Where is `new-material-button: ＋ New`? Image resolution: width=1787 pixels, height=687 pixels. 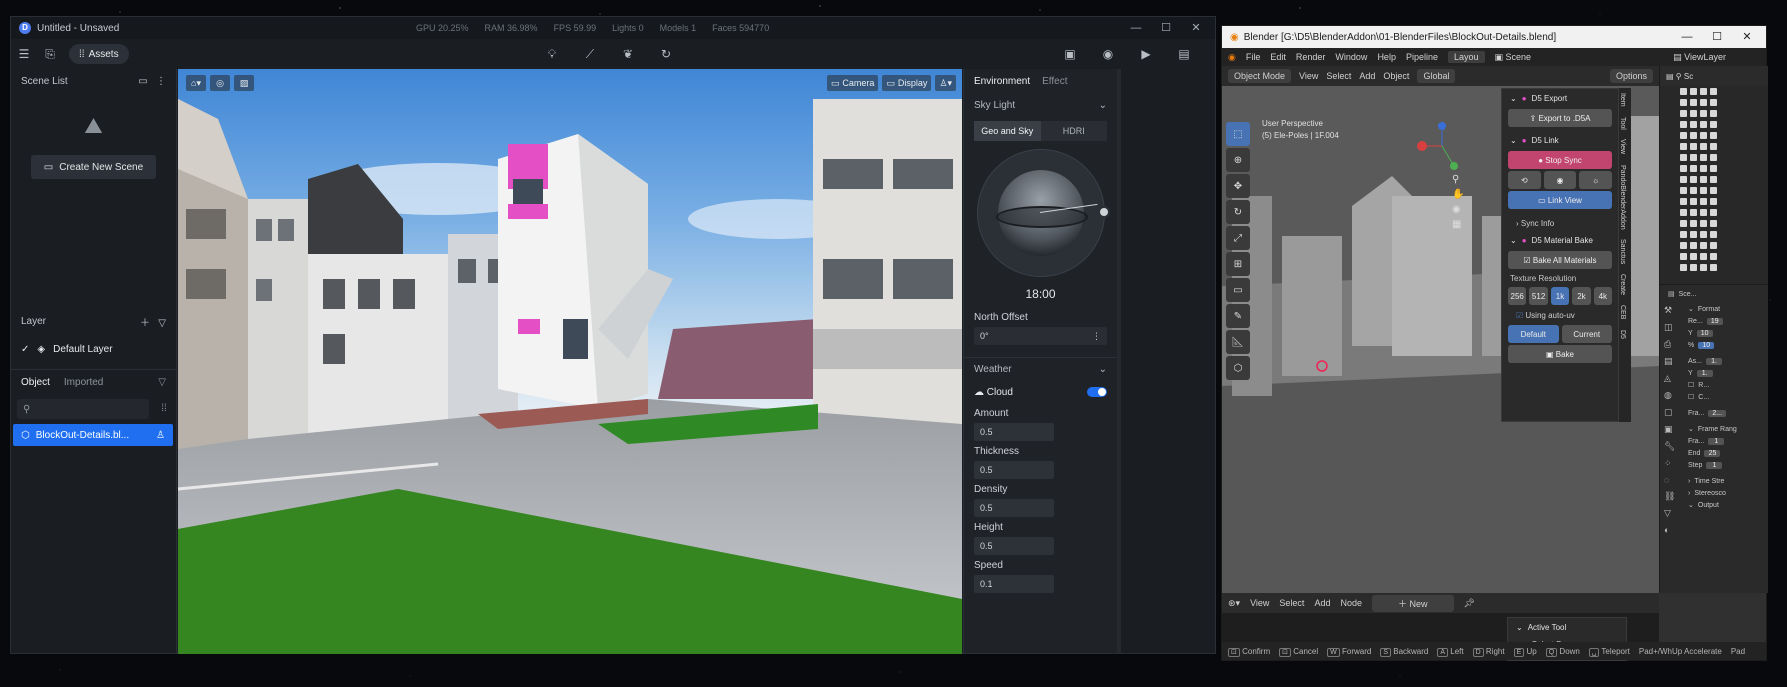
new-material-button: ＋ New is located at coordinates (1412, 603).